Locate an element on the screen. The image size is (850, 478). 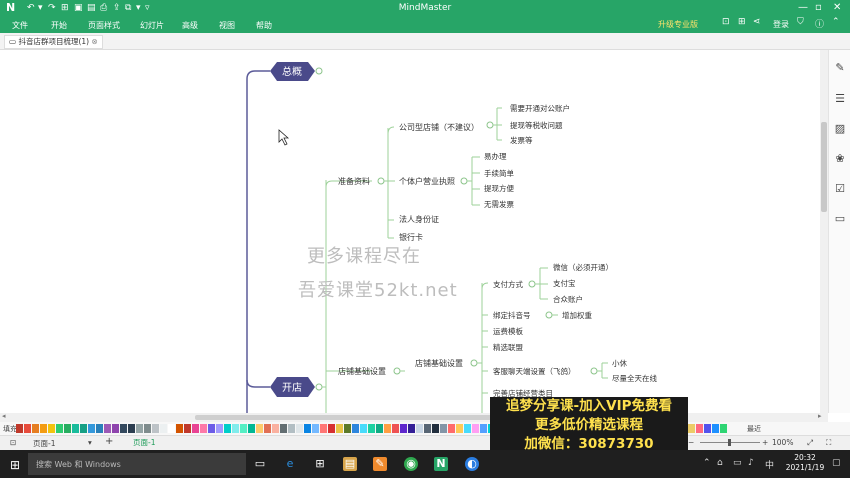
minimize-icon: — is located at coordinates (803, 7).